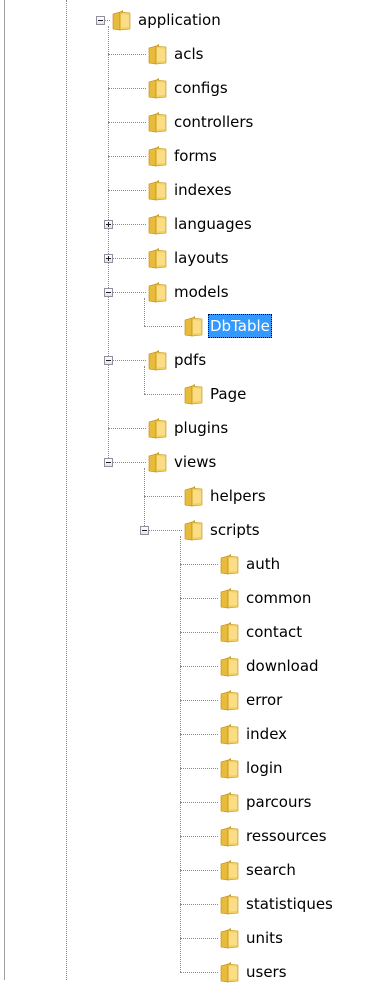 The width and height of the screenshot is (382, 984). I want to click on window-left-border, so click(4, 490).